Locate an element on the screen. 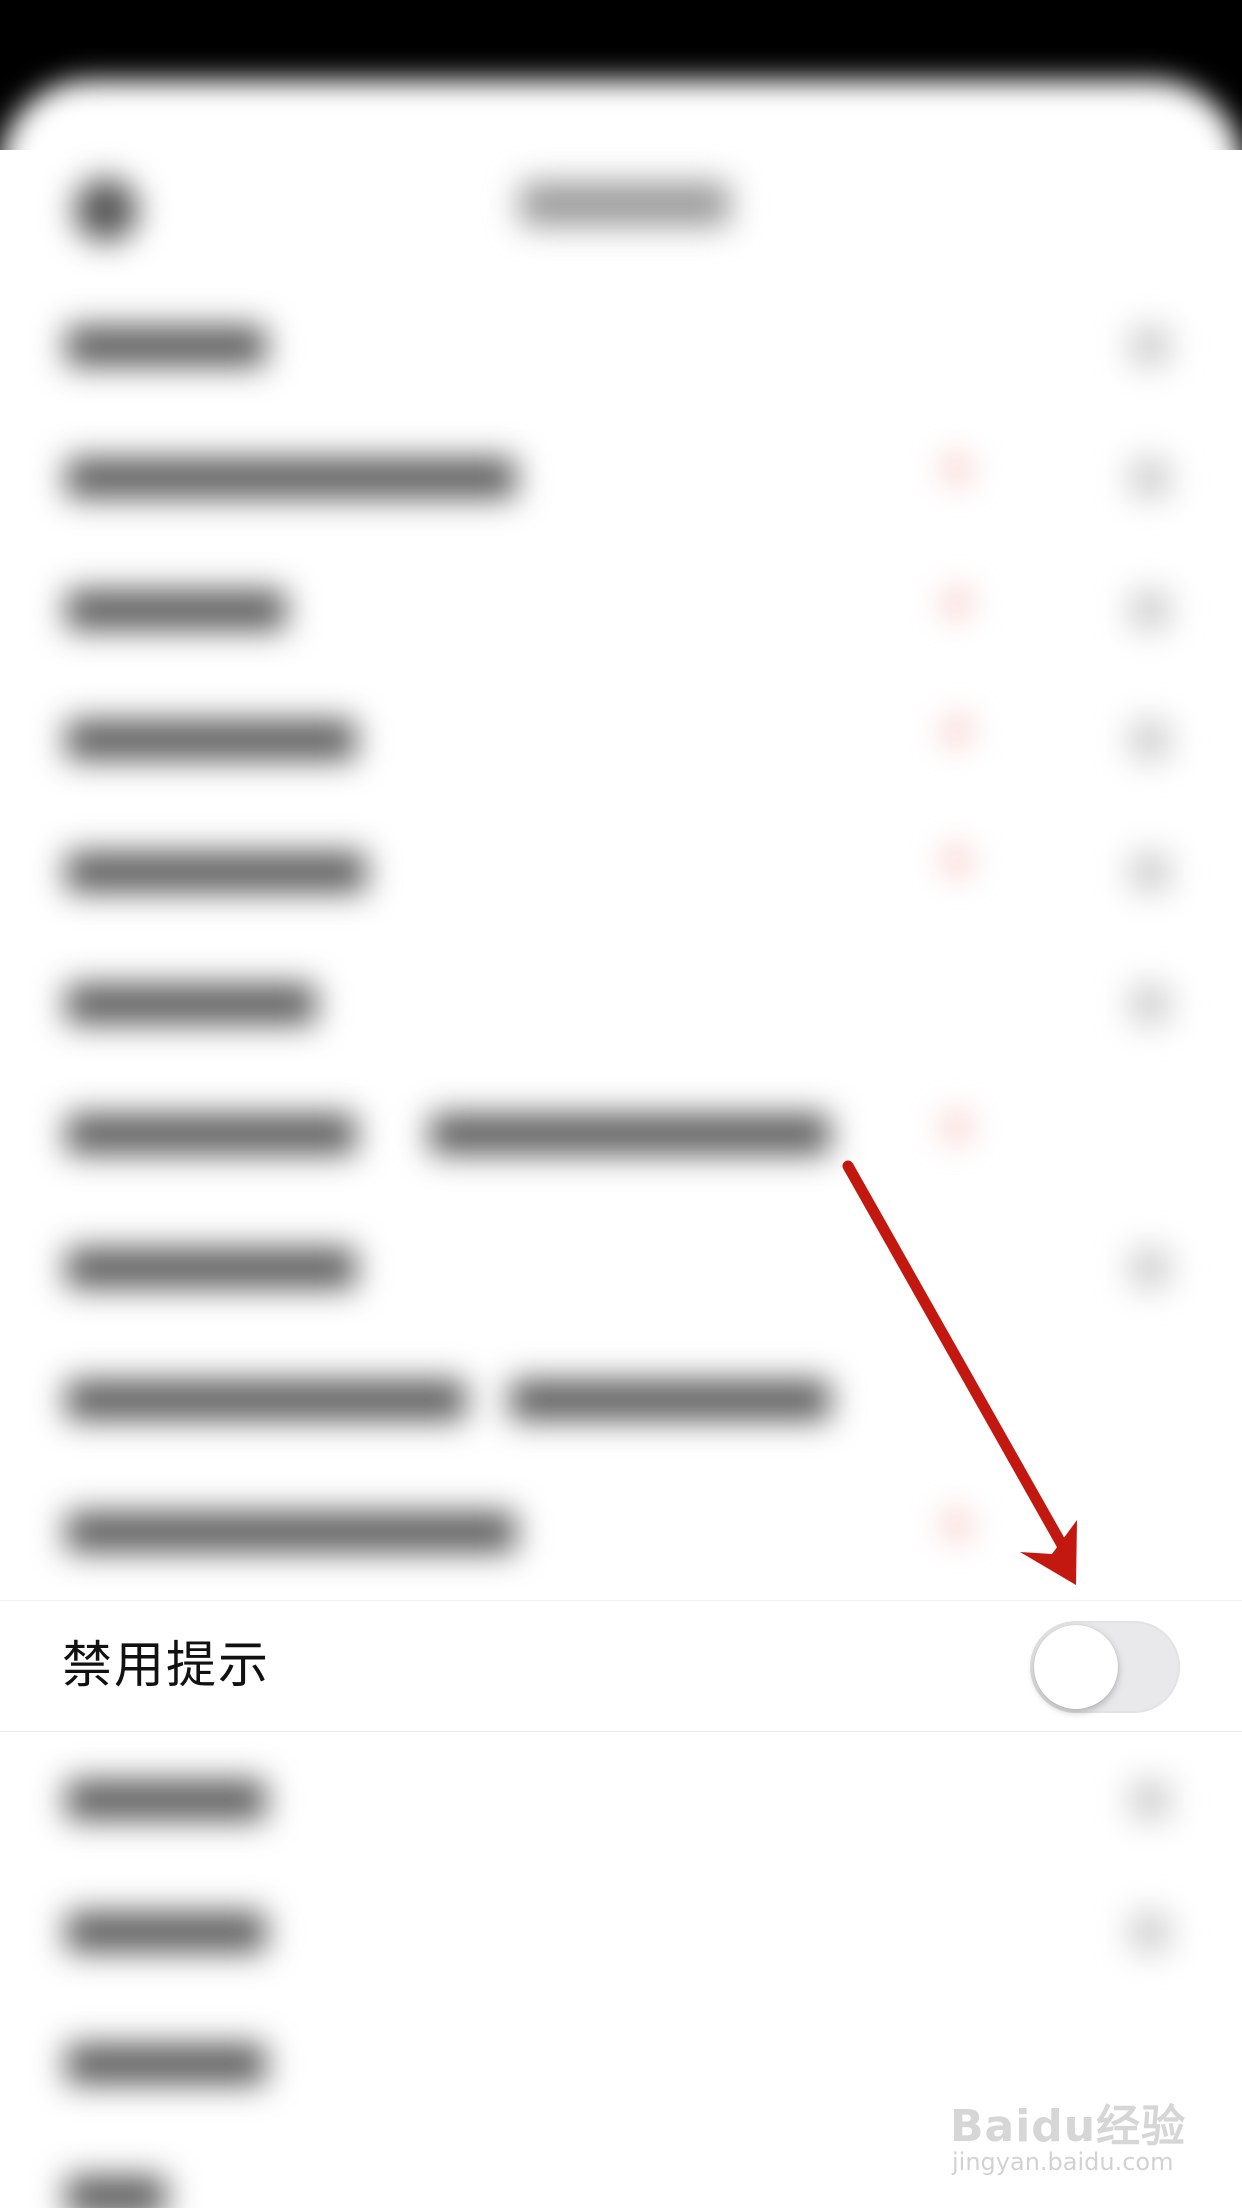 The height and width of the screenshot is (2208, 1242). back-icon is located at coordinates (106, 210).